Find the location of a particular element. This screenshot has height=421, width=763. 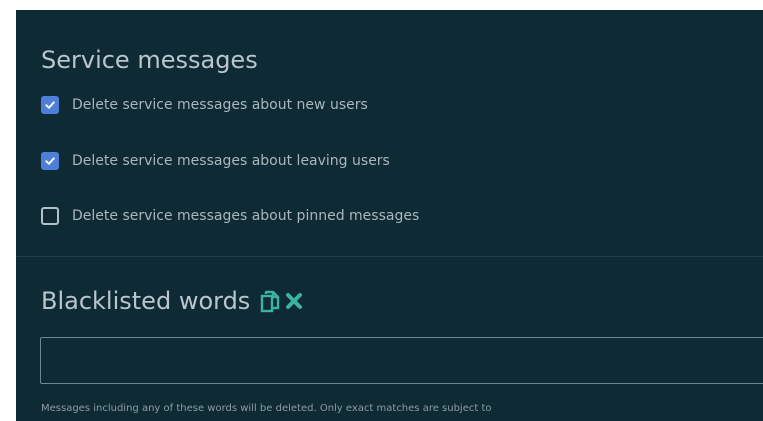

blacklisted-words-header: Blacklisted words is located at coordinates (173, 301).